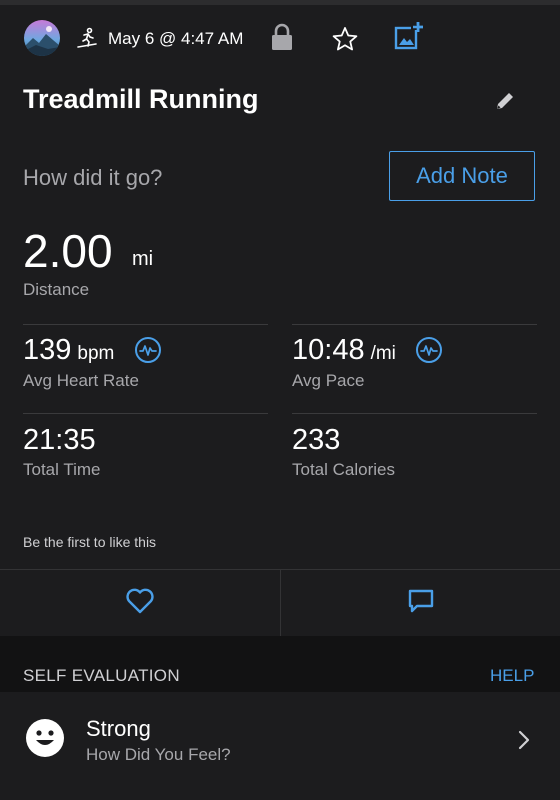 The image size is (560, 800). I want to click on total-time-value: 21:35, so click(59, 440).